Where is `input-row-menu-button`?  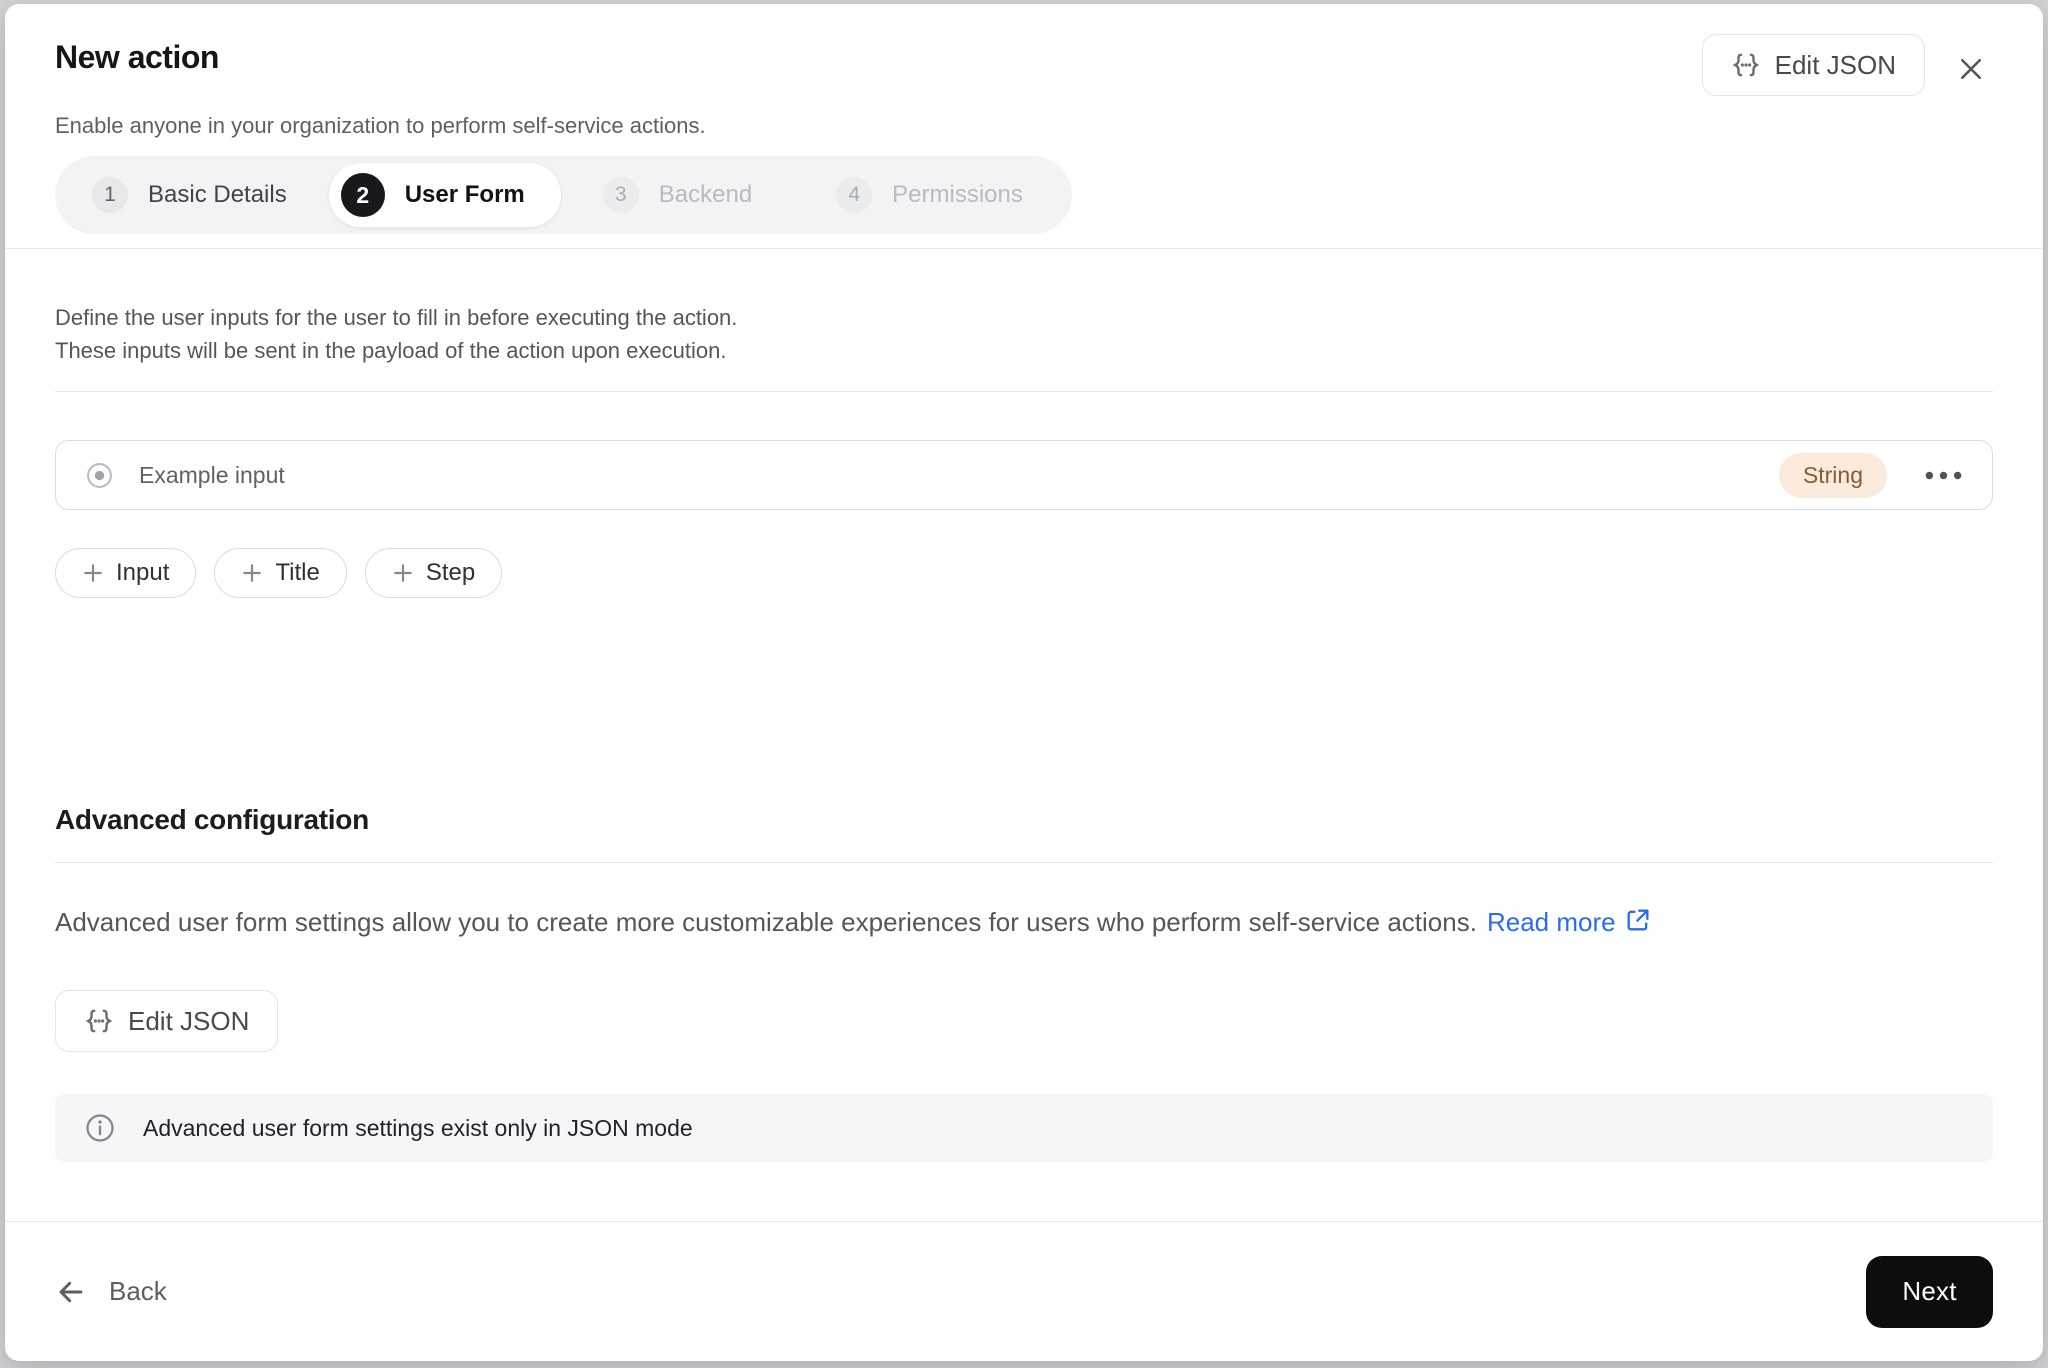
input-row-menu-button is located at coordinates (1943, 475).